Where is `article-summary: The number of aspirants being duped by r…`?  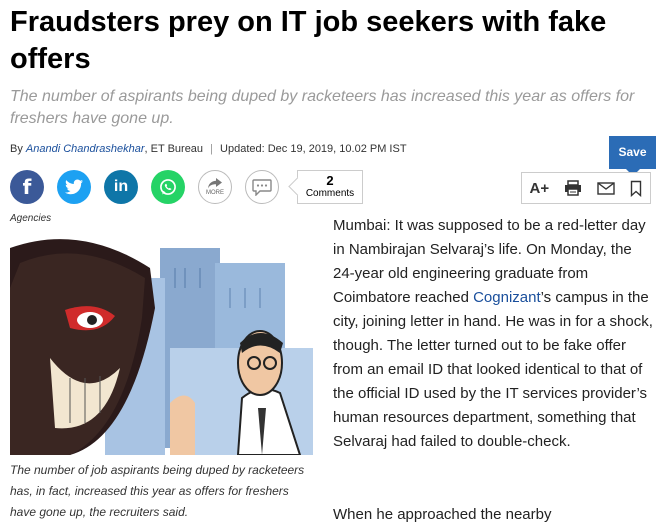 article-summary: The number of aspirants being duped by r… is located at coordinates (322, 107).